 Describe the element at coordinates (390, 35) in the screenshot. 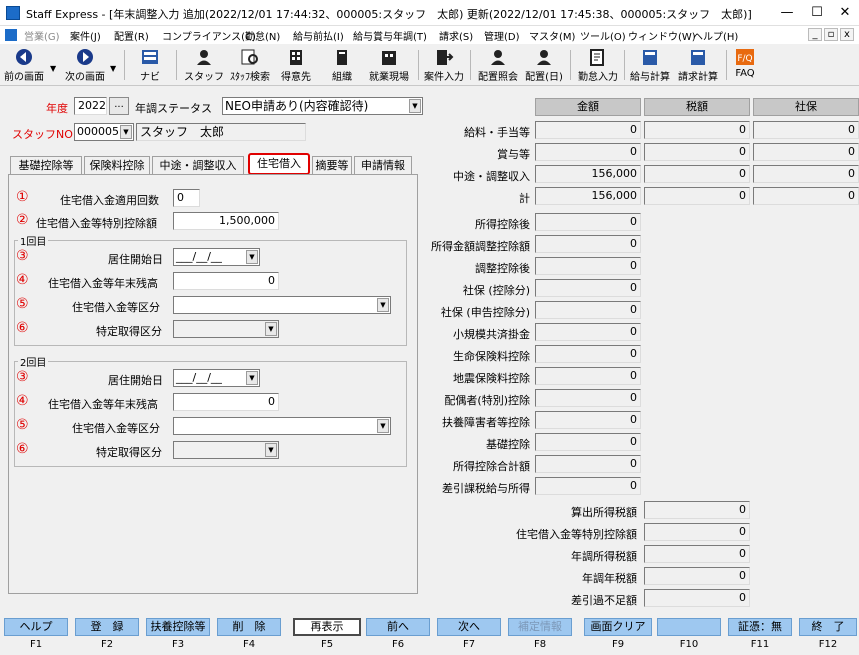

I see `menu-payroll: 給与賞与年調(T)` at that location.